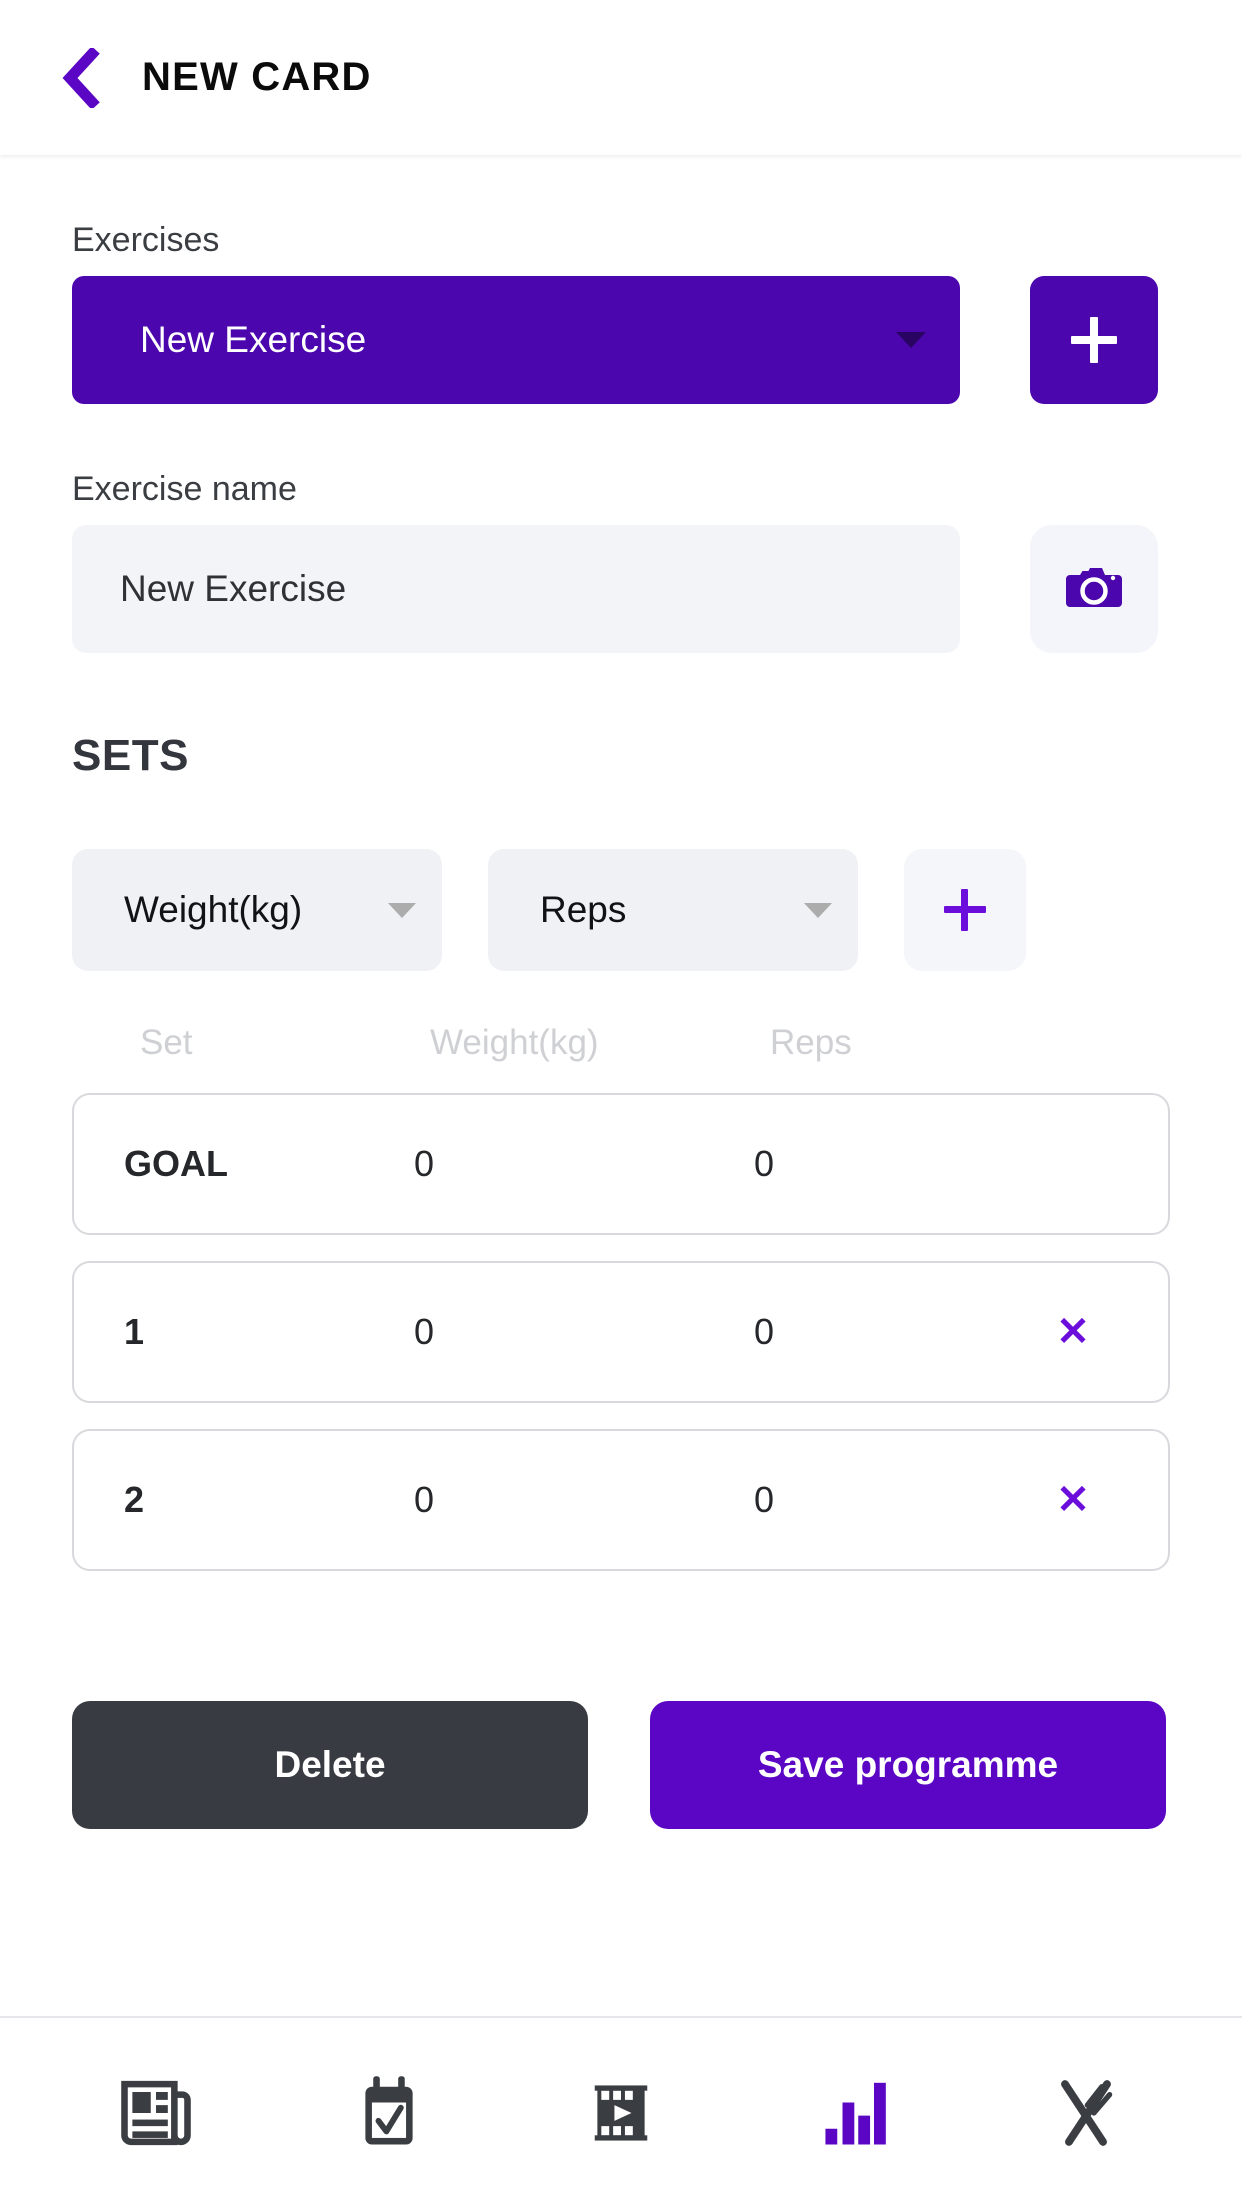  I want to click on film-icon, so click(621, 2113).